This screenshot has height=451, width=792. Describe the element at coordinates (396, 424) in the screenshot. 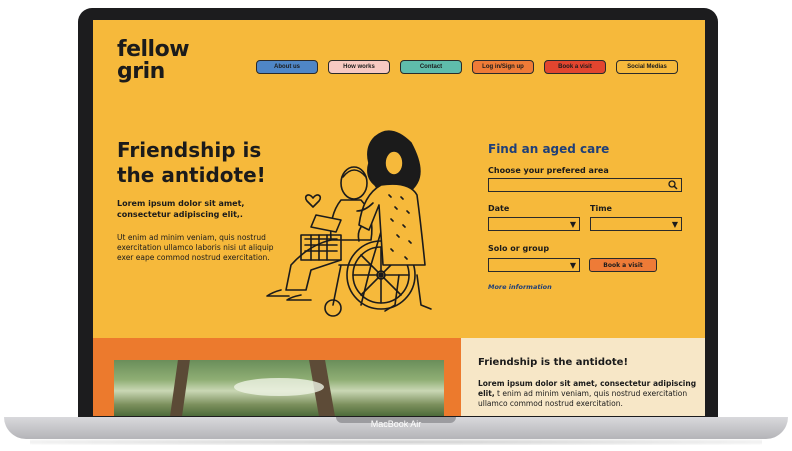

I see `device-label: MacBook Air` at that location.